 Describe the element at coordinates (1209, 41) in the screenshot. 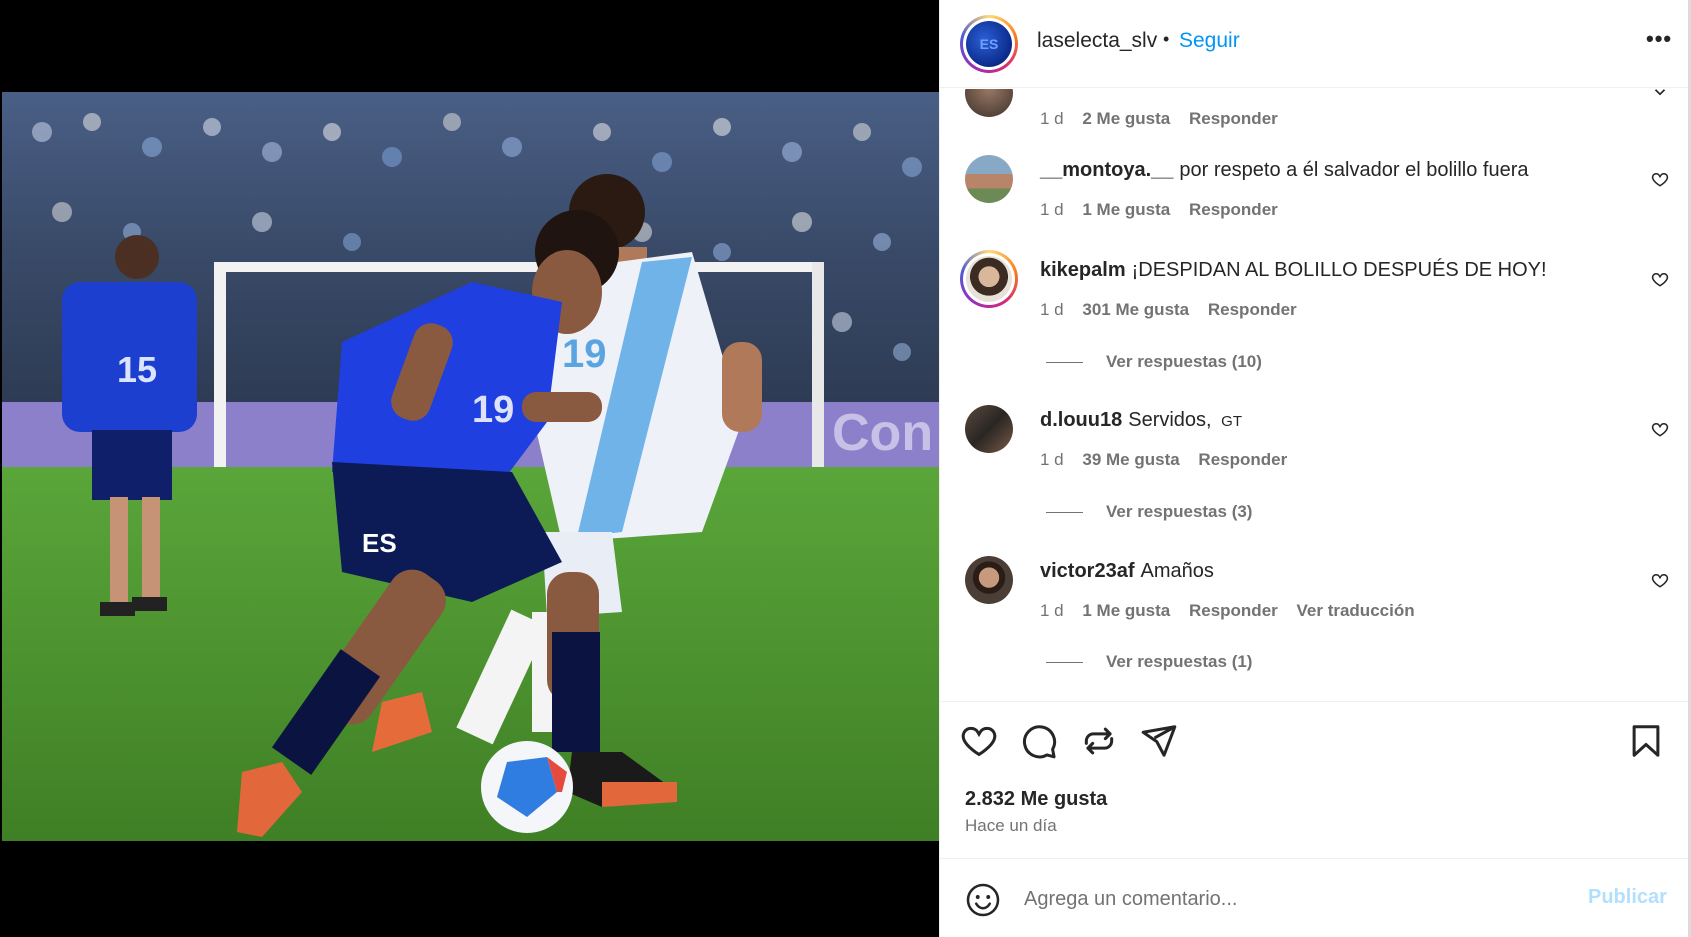

I see `follow-button: Seguir` at that location.